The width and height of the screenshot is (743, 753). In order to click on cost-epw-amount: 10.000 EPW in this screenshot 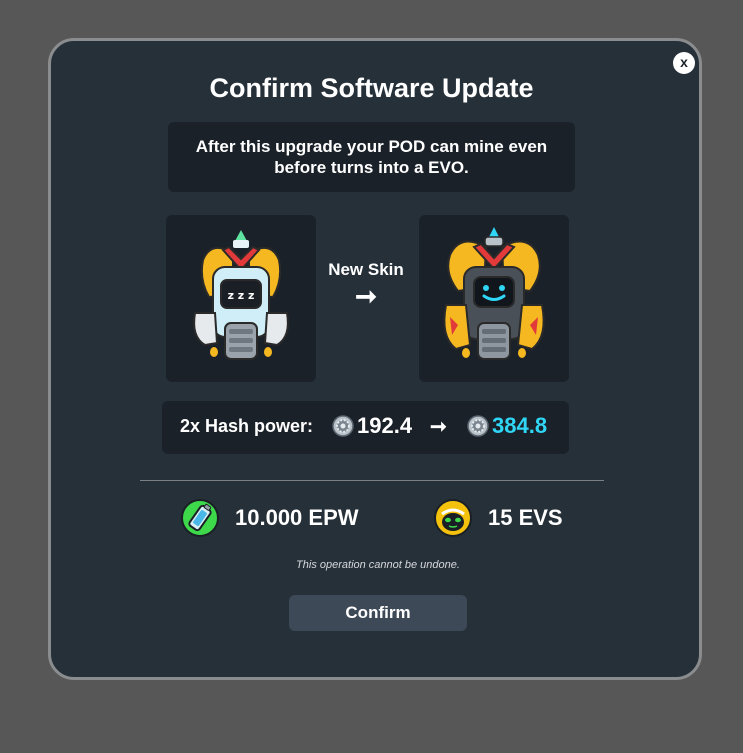, I will do `click(297, 517)`.